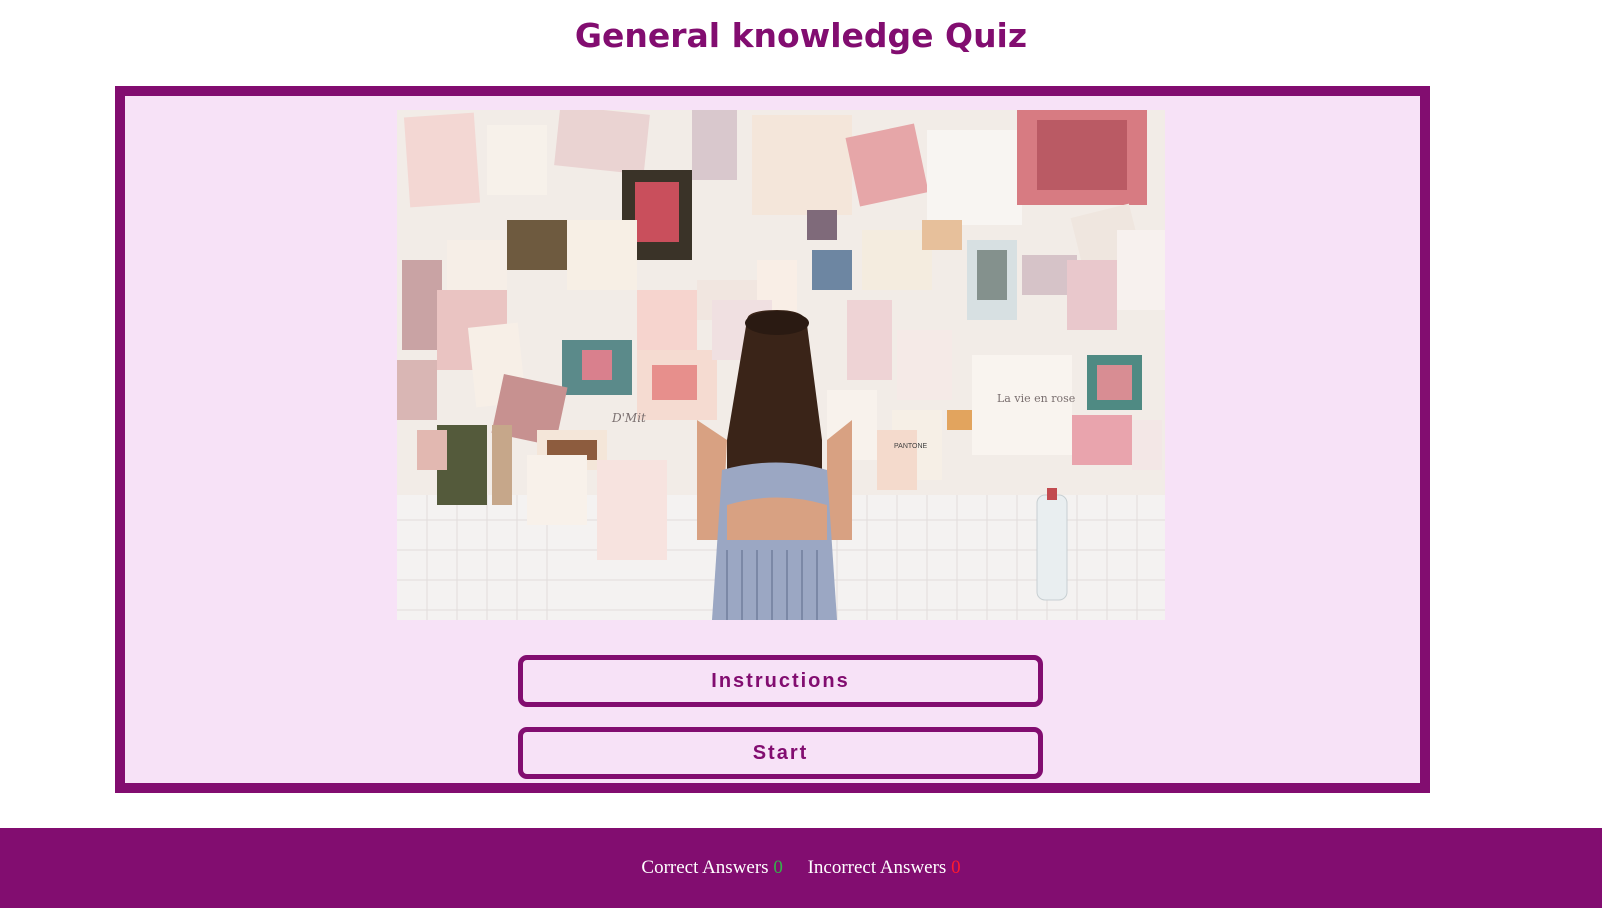 The image size is (1602, 919). I want to click on correct-count: 0, so click(778, 867).